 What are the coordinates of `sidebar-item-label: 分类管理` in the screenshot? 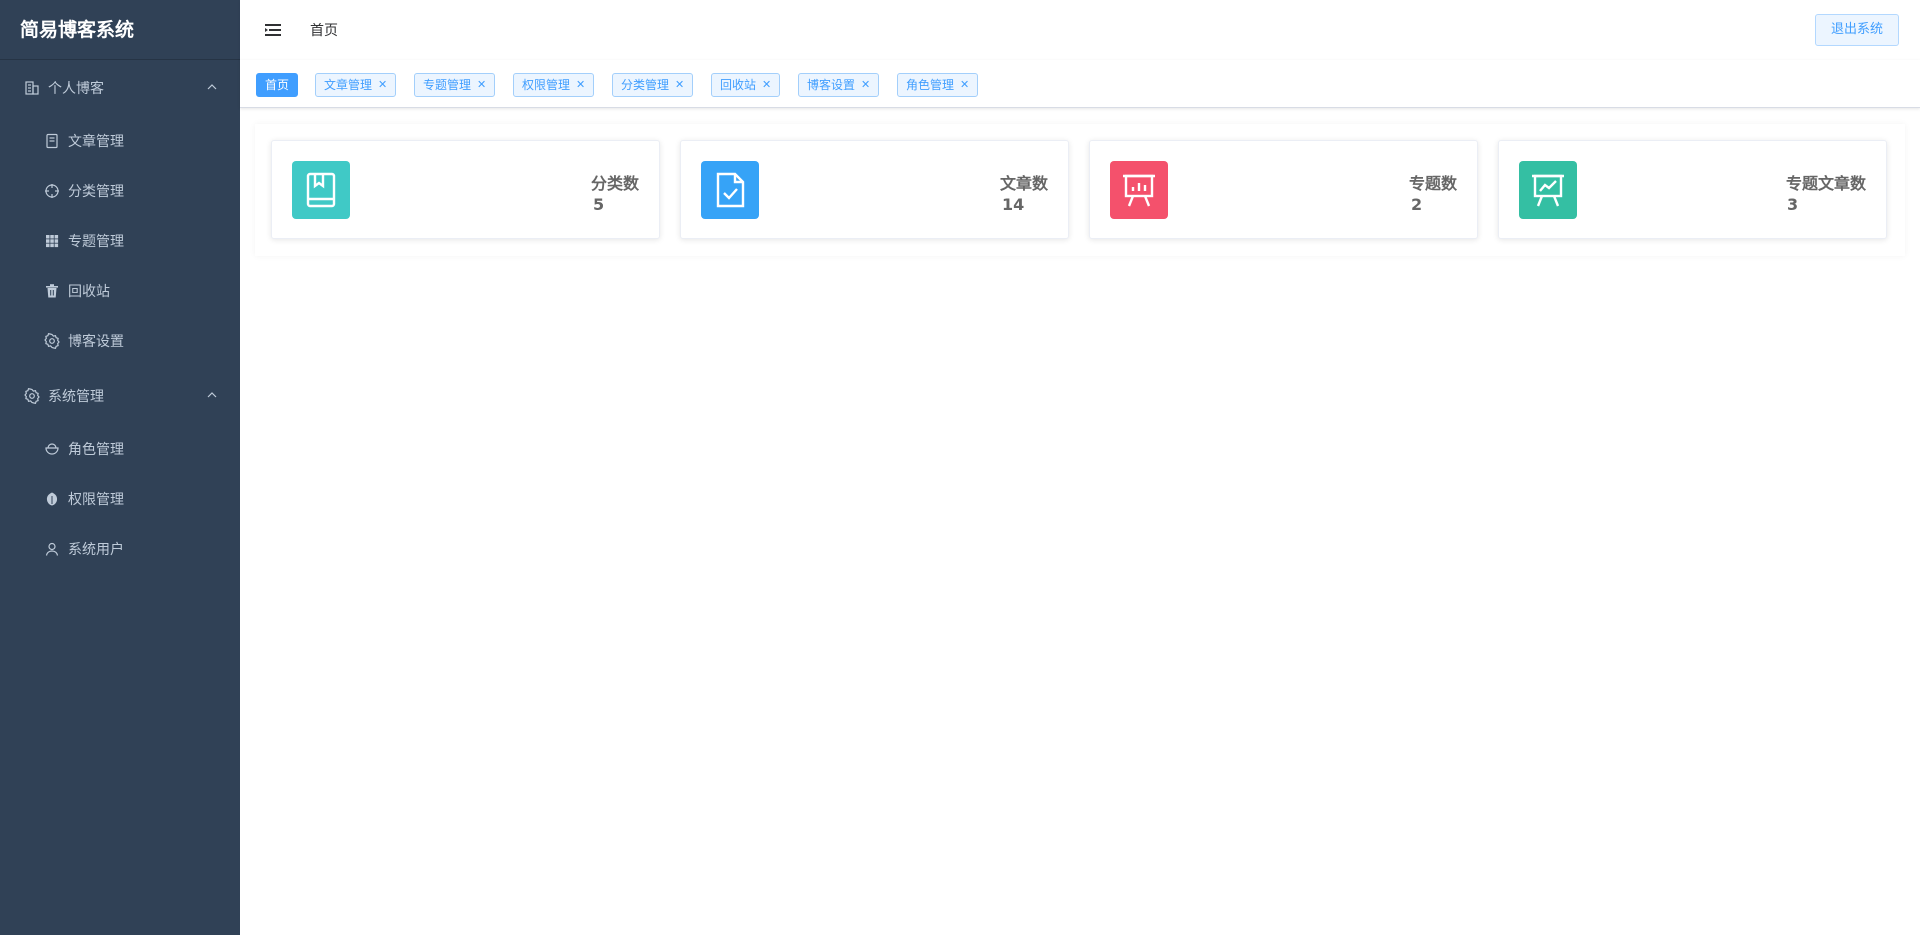 It's located at (96, 192).